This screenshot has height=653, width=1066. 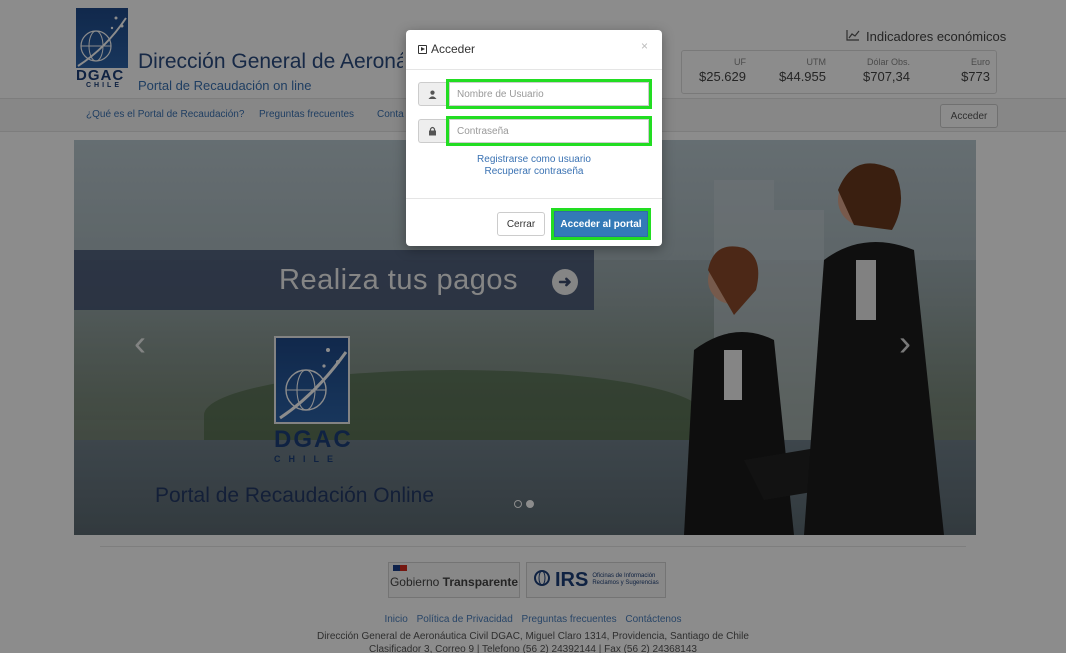 What do you see at coordinates (521, 224) in the screenshot?
I see `close-button: Cerrar` at bounding box center [521, 224].